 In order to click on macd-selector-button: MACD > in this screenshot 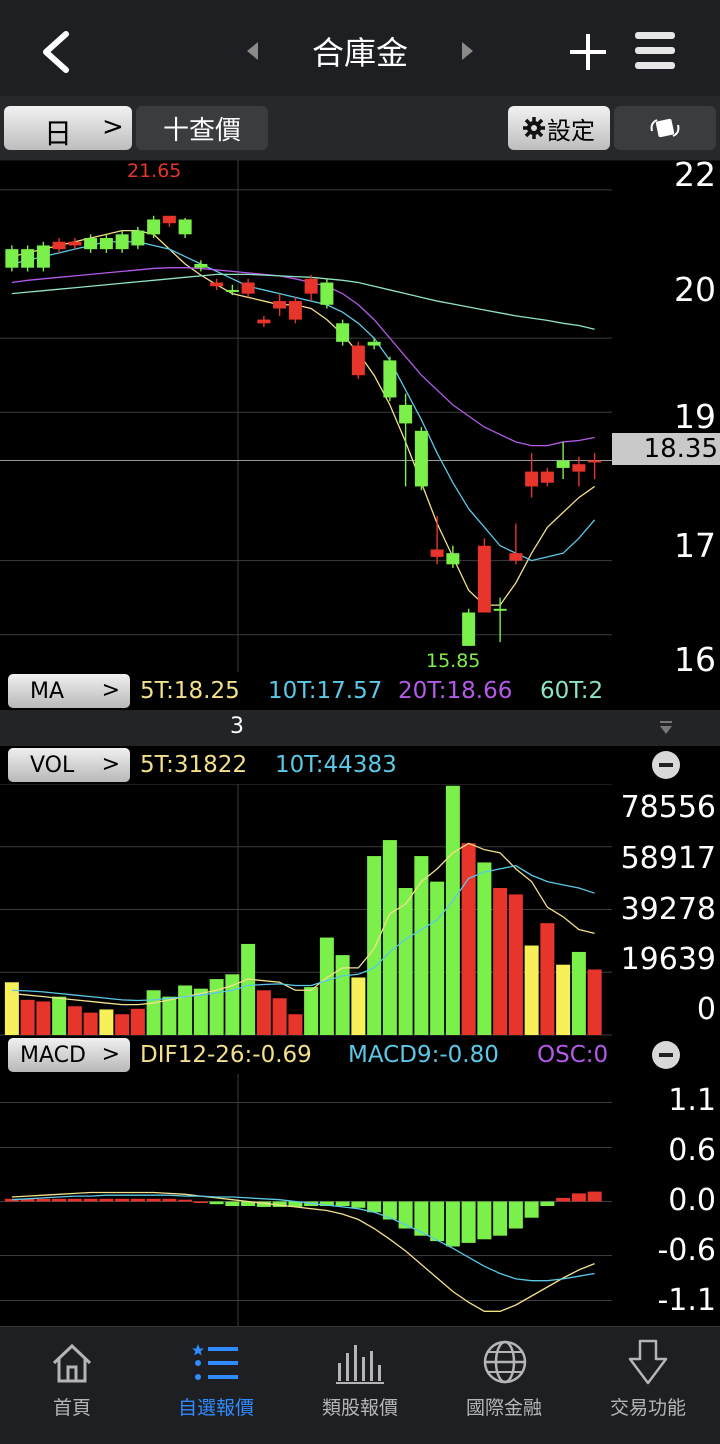, I will do `click(69, 1055)`.